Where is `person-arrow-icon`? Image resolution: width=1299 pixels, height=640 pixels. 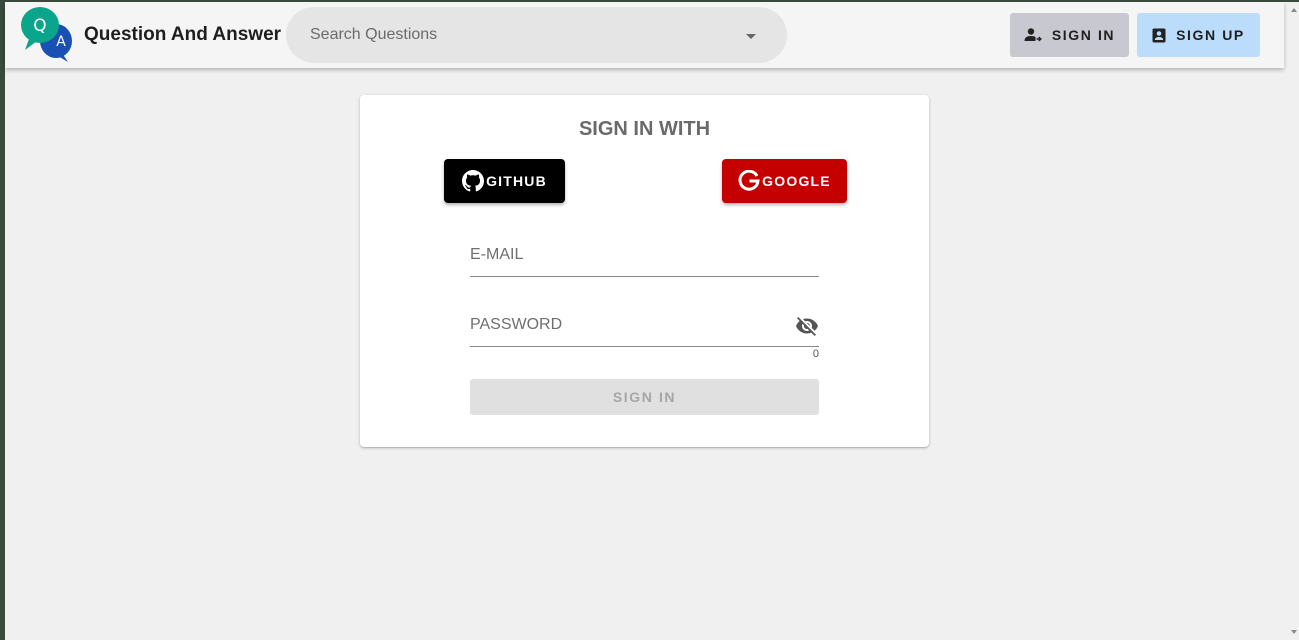 person-arrow-icon is located at coordinates (1033, 35).